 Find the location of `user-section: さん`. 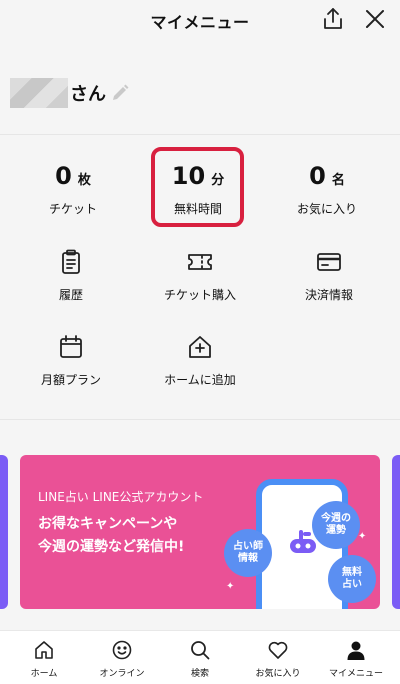

user-section: さん is located at coordinates (200, 87).